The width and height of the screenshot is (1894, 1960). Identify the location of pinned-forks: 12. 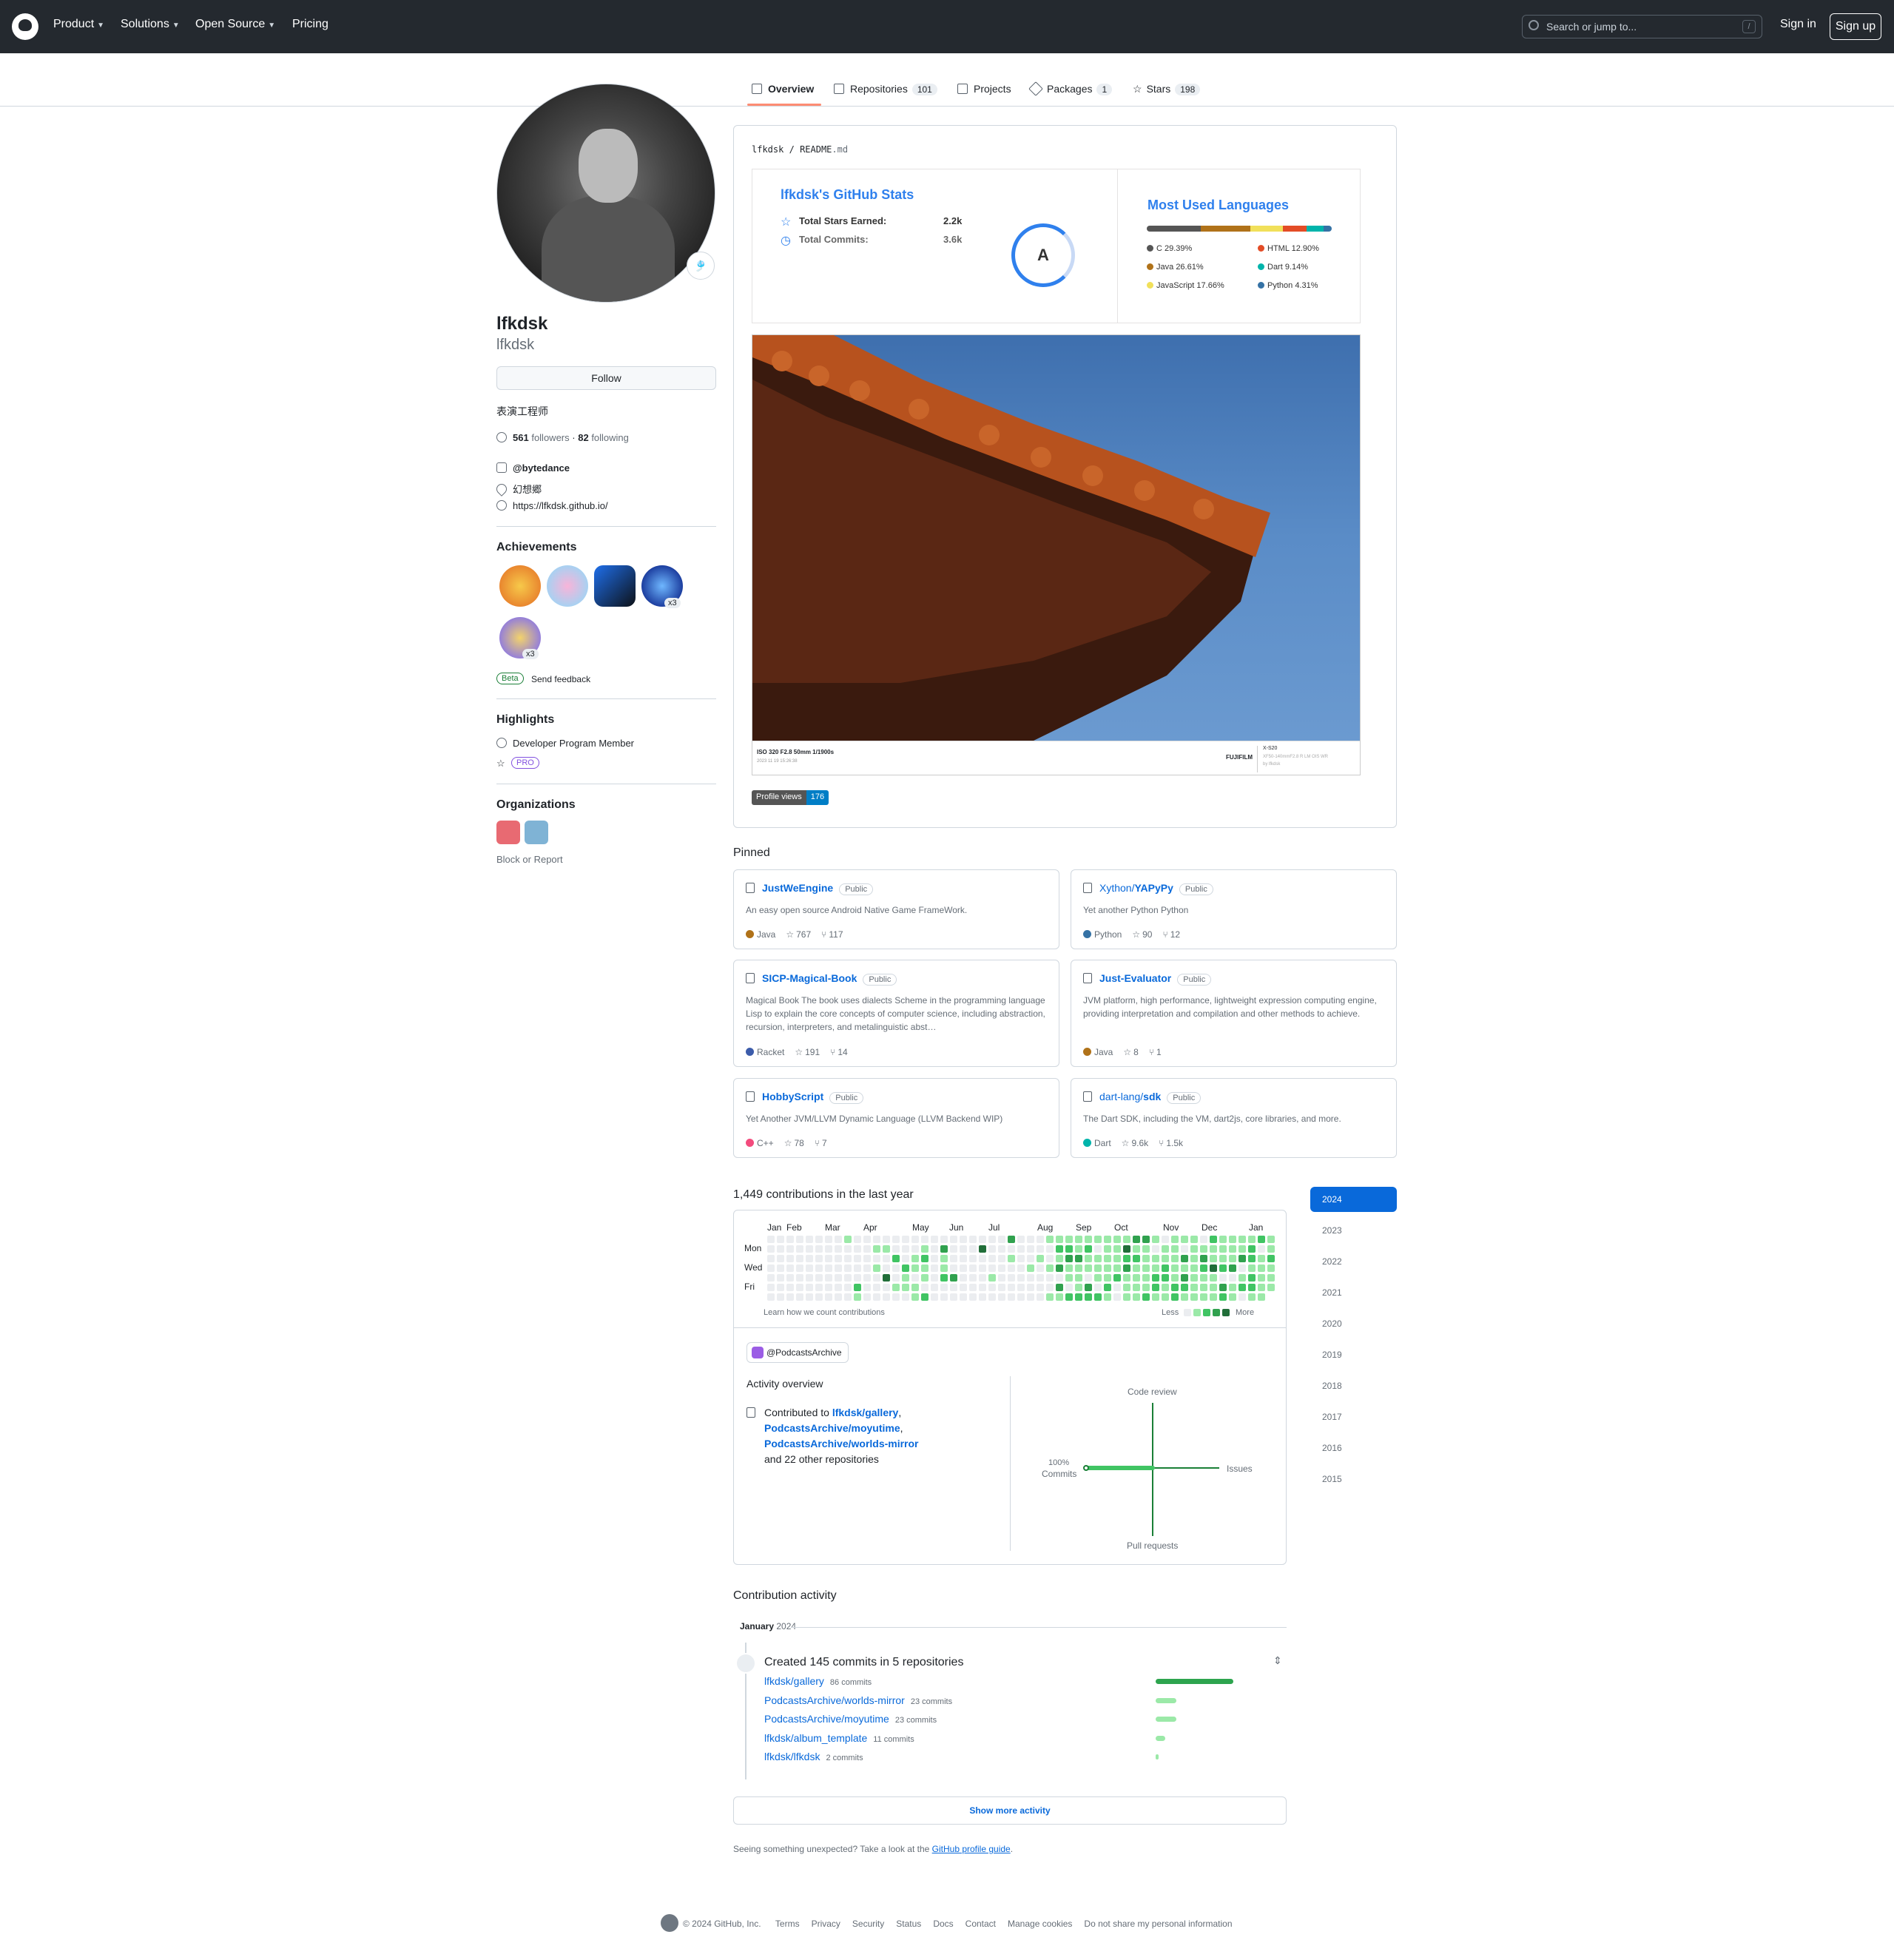
(1175, 935).